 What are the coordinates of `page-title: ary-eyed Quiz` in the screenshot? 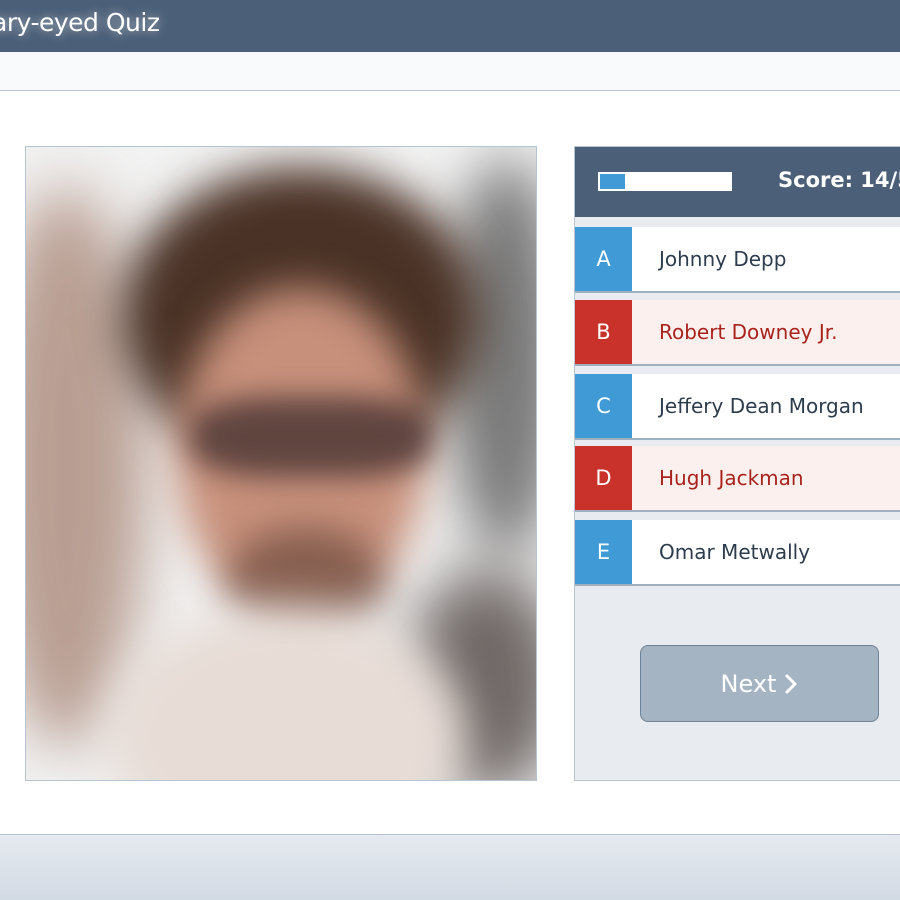 It's located at (80, 22).